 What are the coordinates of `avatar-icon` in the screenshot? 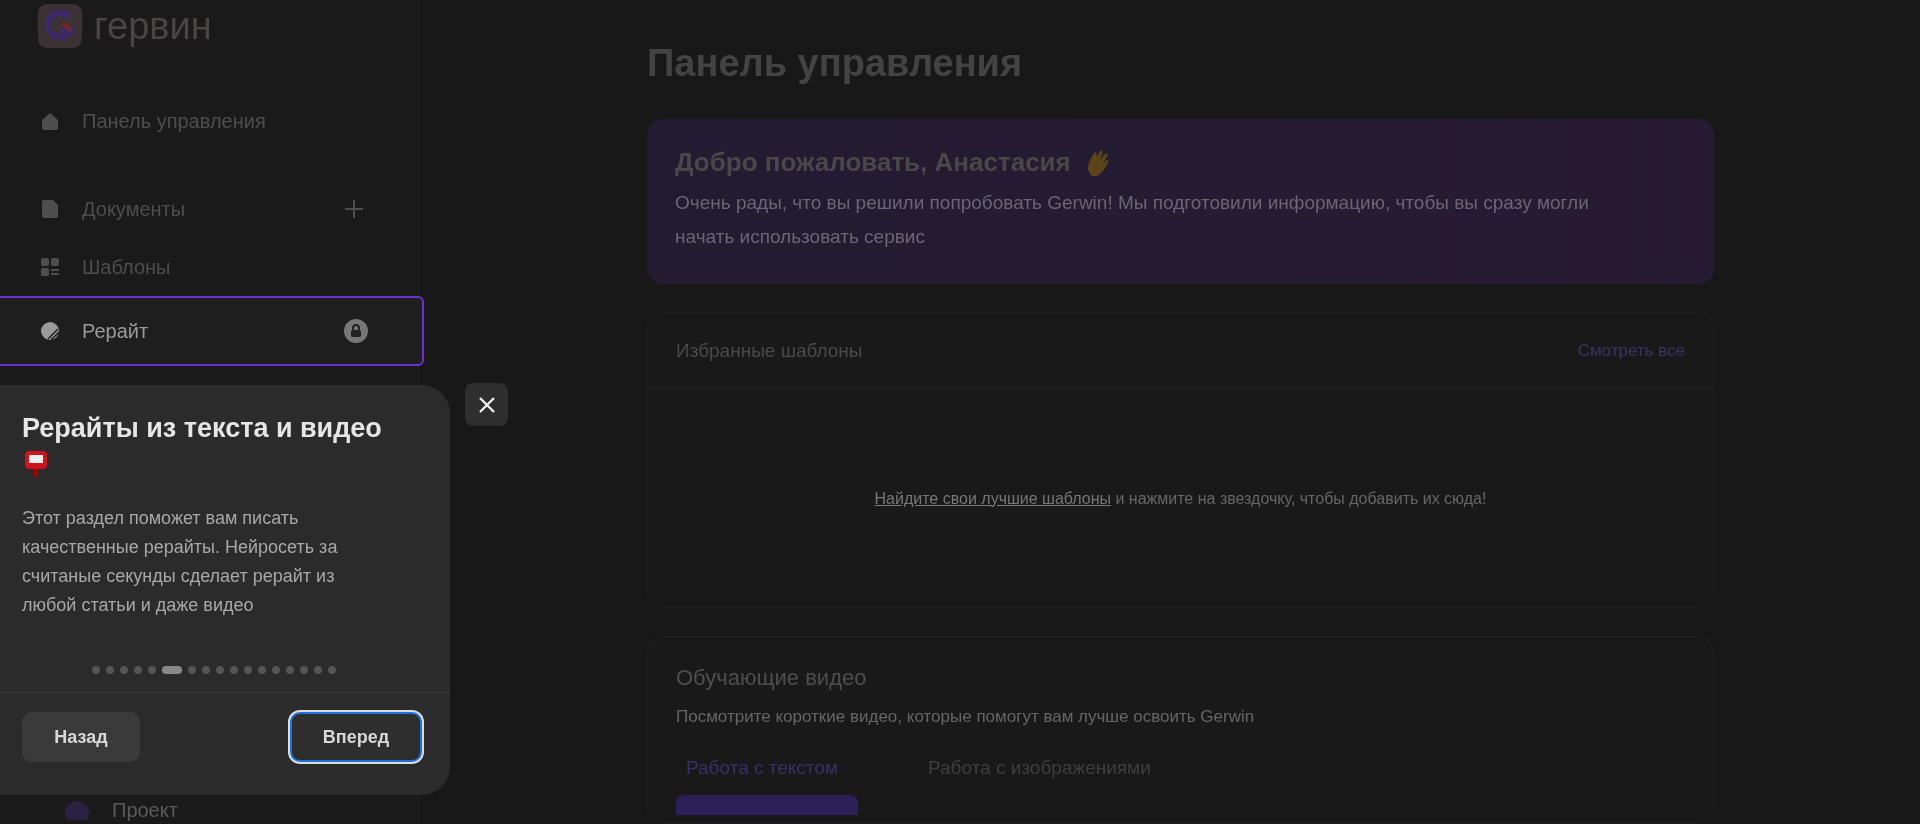 It's located at (77, 810).